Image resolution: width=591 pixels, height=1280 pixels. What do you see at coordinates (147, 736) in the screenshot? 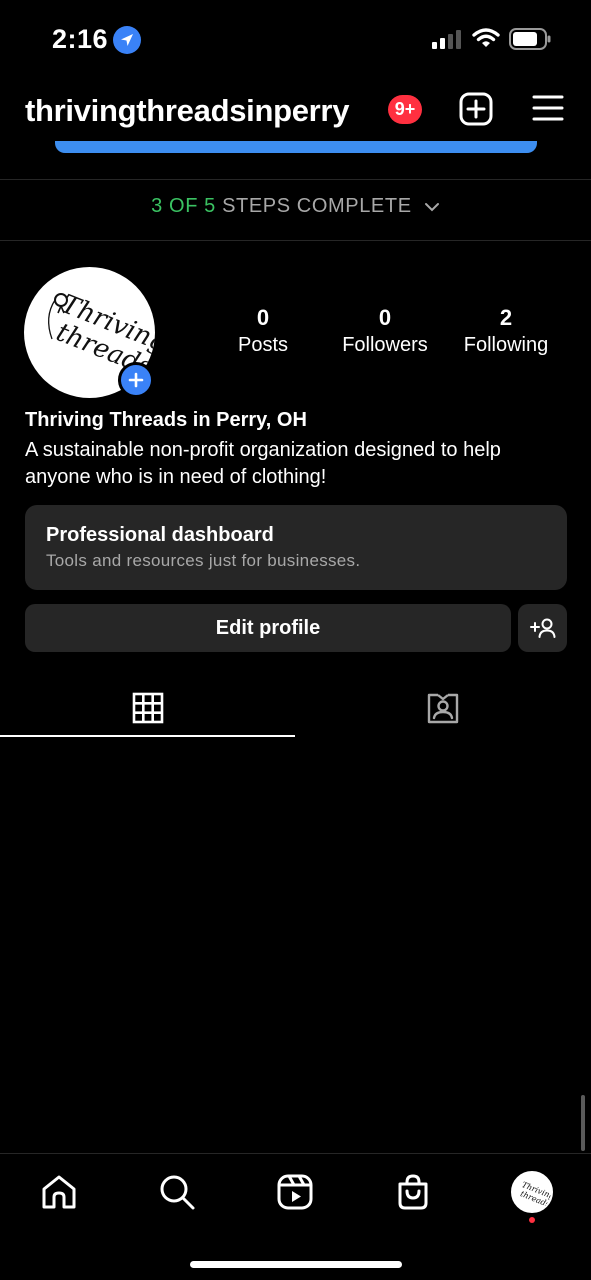
I see `active-tab-indicator` at bounding box center [147, 736].